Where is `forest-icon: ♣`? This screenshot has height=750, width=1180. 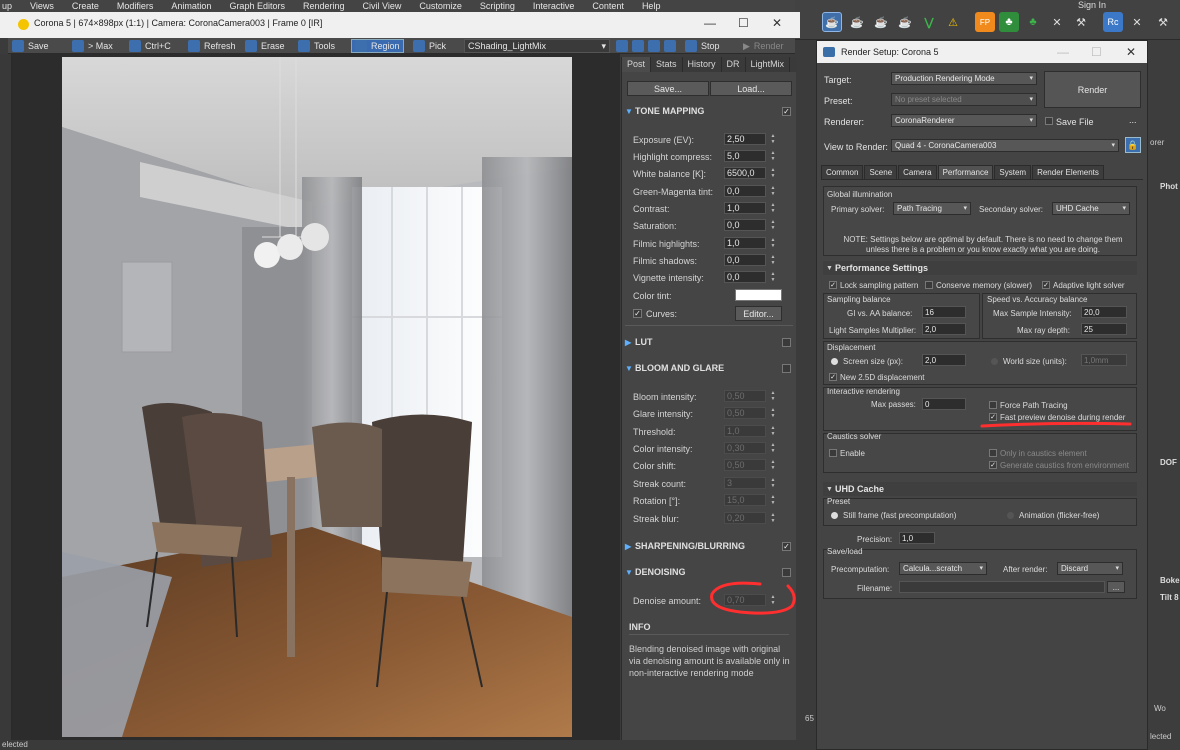
forest-icon: ♣ is located at coordinates (1009, 22).